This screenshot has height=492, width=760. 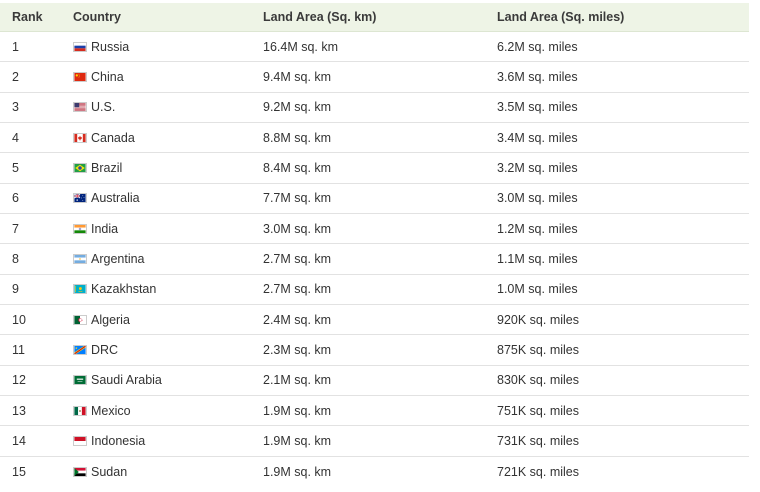 I want to click on area-km-cell: 2.1M sq. km, so click(x=297, y=380).